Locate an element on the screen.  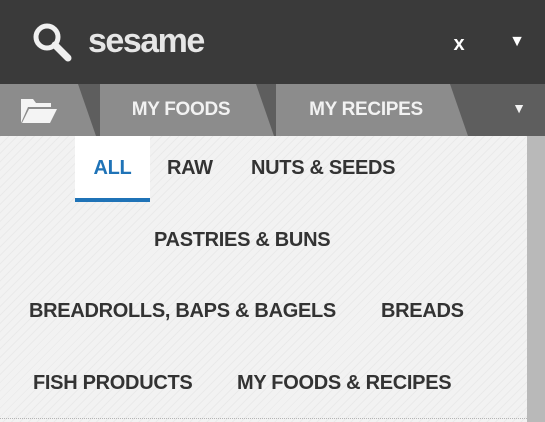
panel-divider is located at coordinates (263, 418).